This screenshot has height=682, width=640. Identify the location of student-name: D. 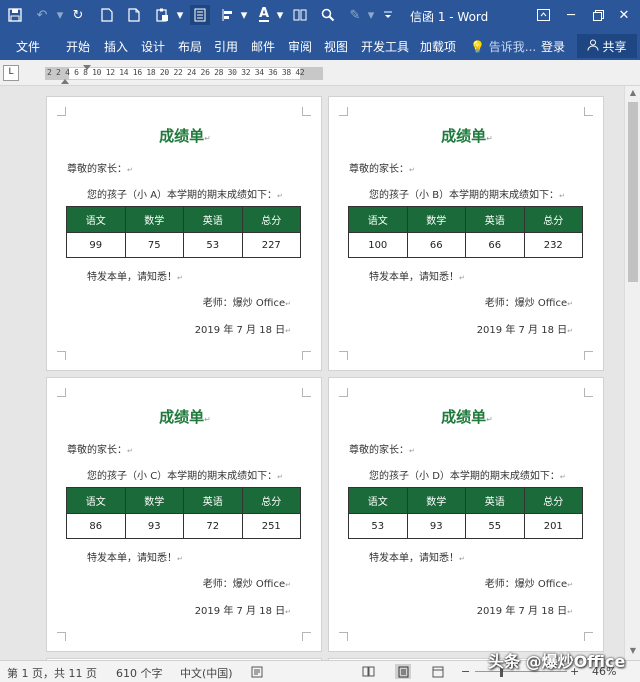
(436, 476).